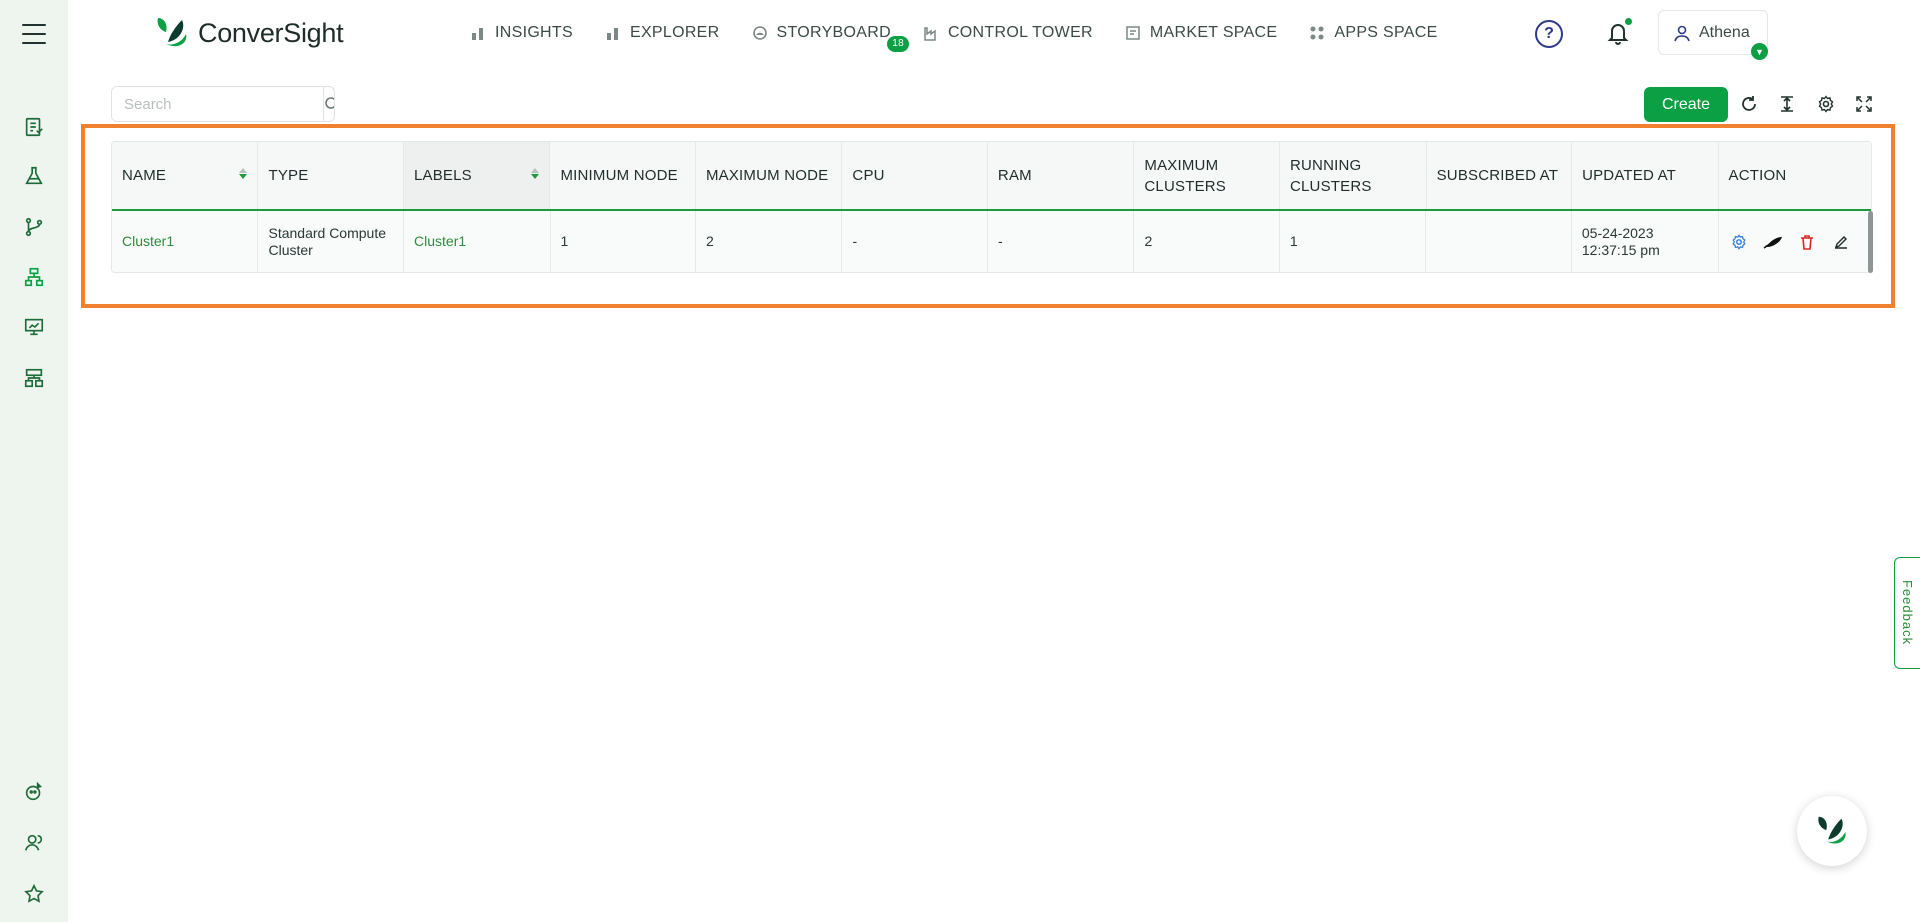 The width and height of the screenshot is (1920, 922). I want to click on assistant-chat-button, so click(1832, 831).